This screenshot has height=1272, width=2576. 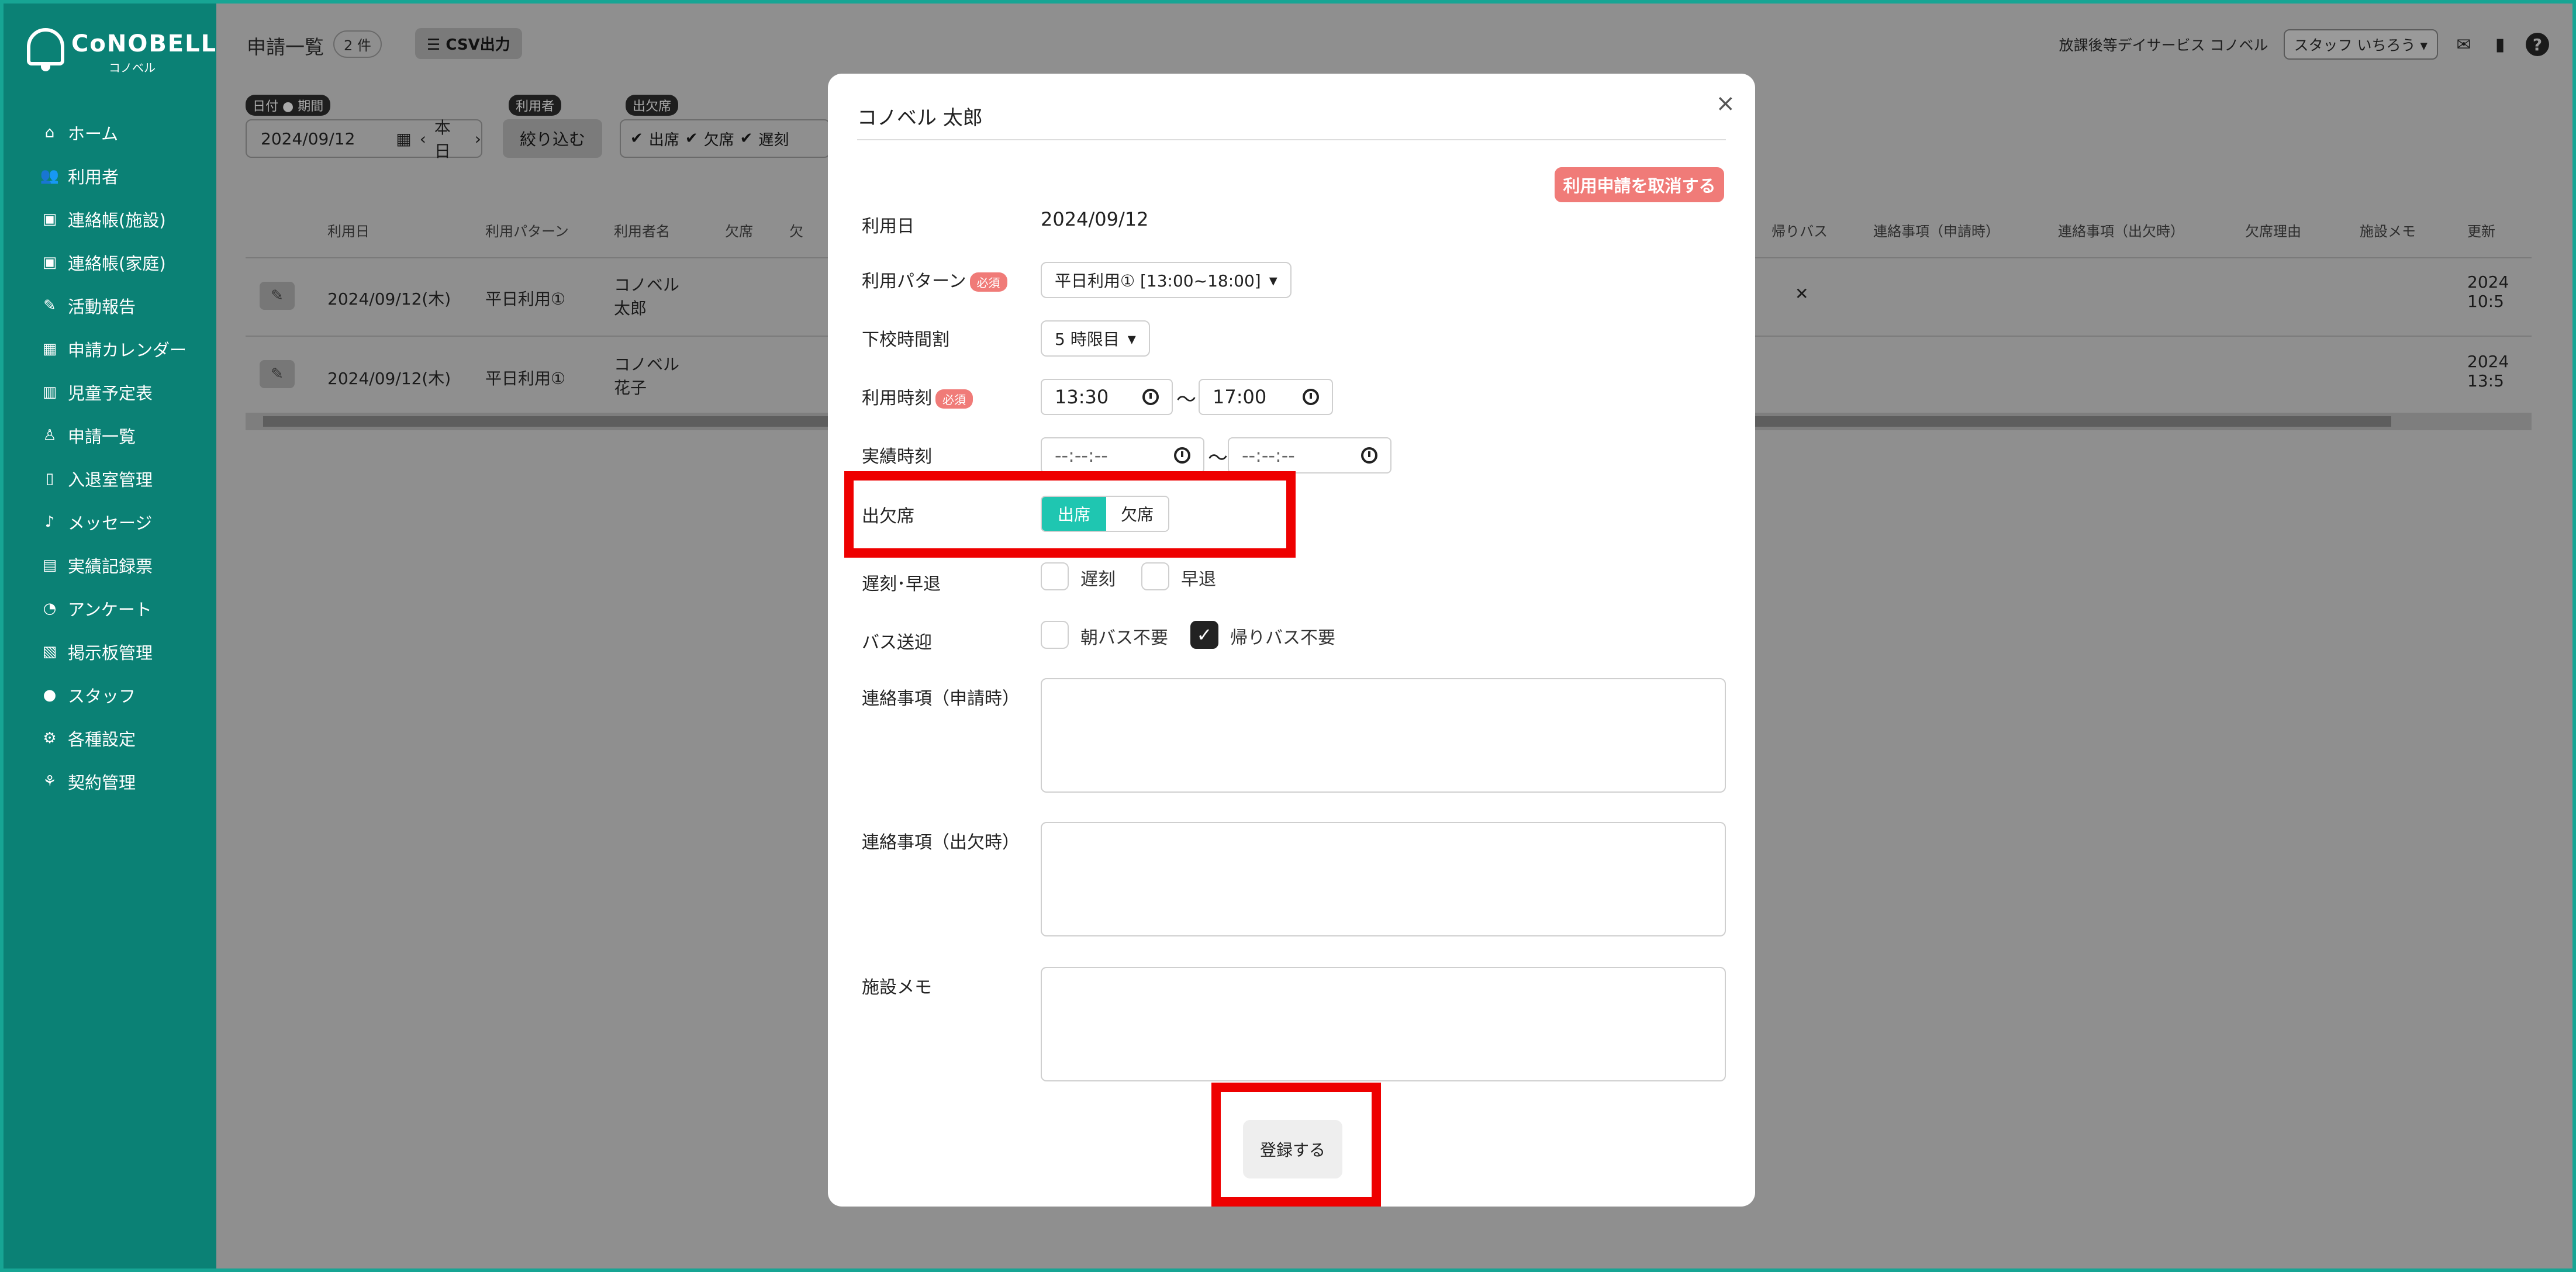 What do you see at coordinates (1309, 455) in the screenshot?
I see `actual-to-input: --:--:--` at bounding box center [1309, 455].